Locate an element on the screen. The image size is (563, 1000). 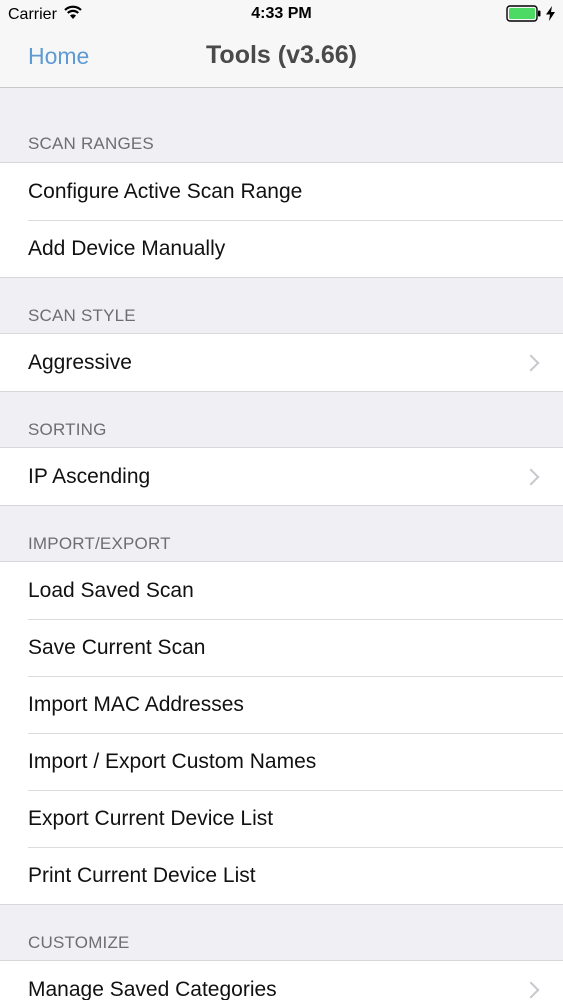
section-header-scan-ranges: SCAN RANGES is located at coordinates (91, 143).